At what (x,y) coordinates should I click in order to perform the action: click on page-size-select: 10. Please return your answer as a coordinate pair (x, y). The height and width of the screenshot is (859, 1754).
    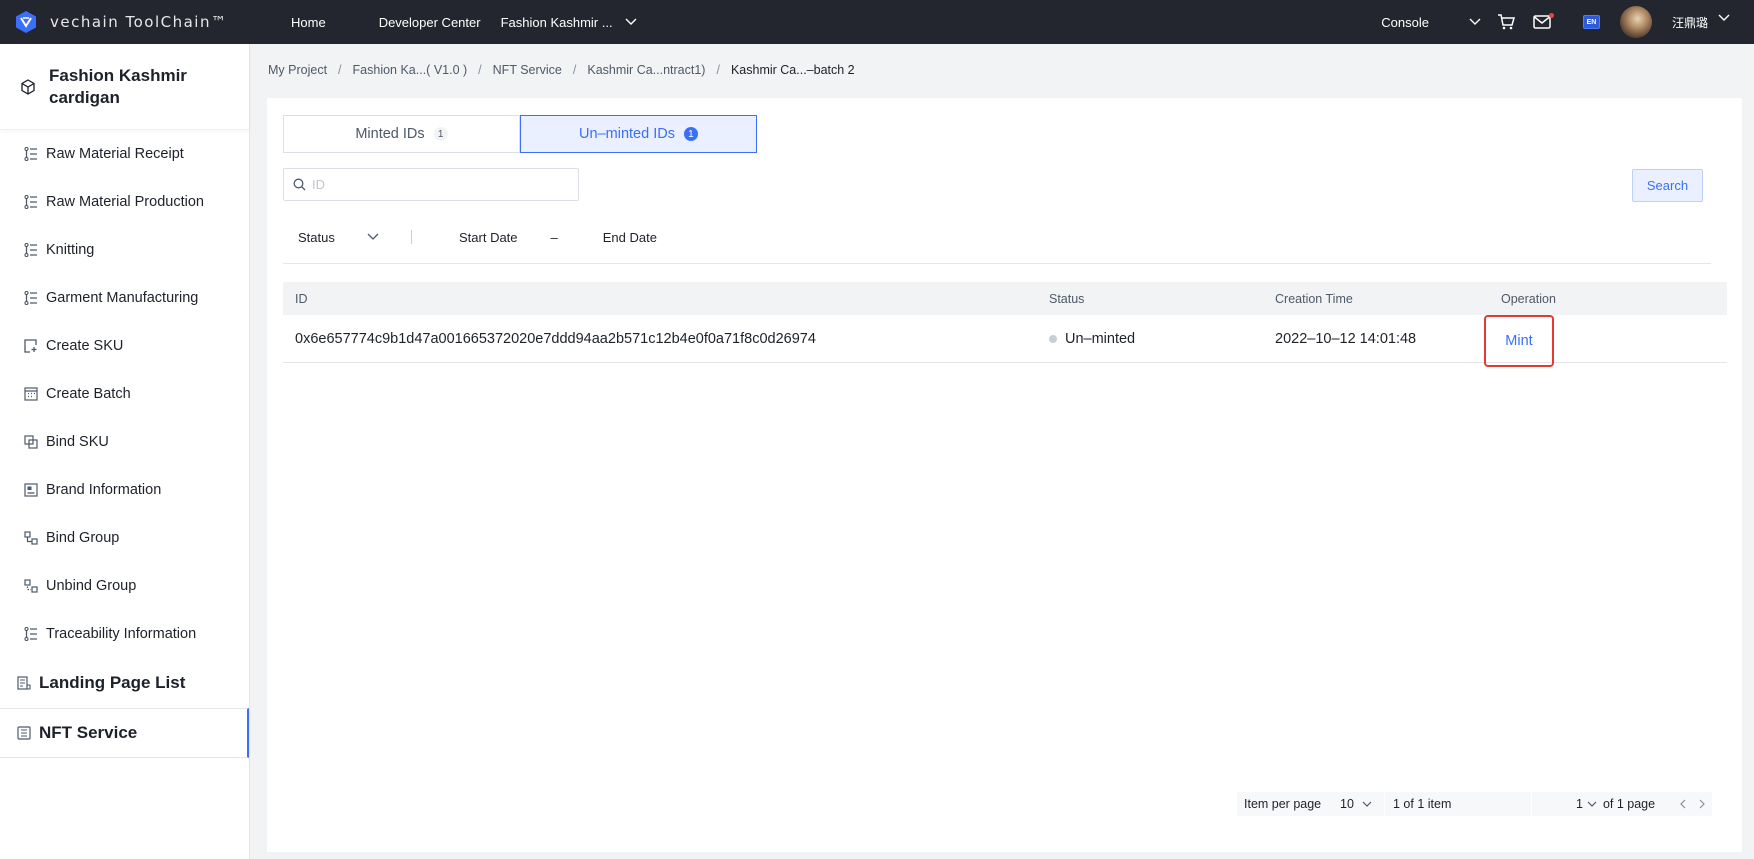
    Looking at the image, I should click on (1362, 804).